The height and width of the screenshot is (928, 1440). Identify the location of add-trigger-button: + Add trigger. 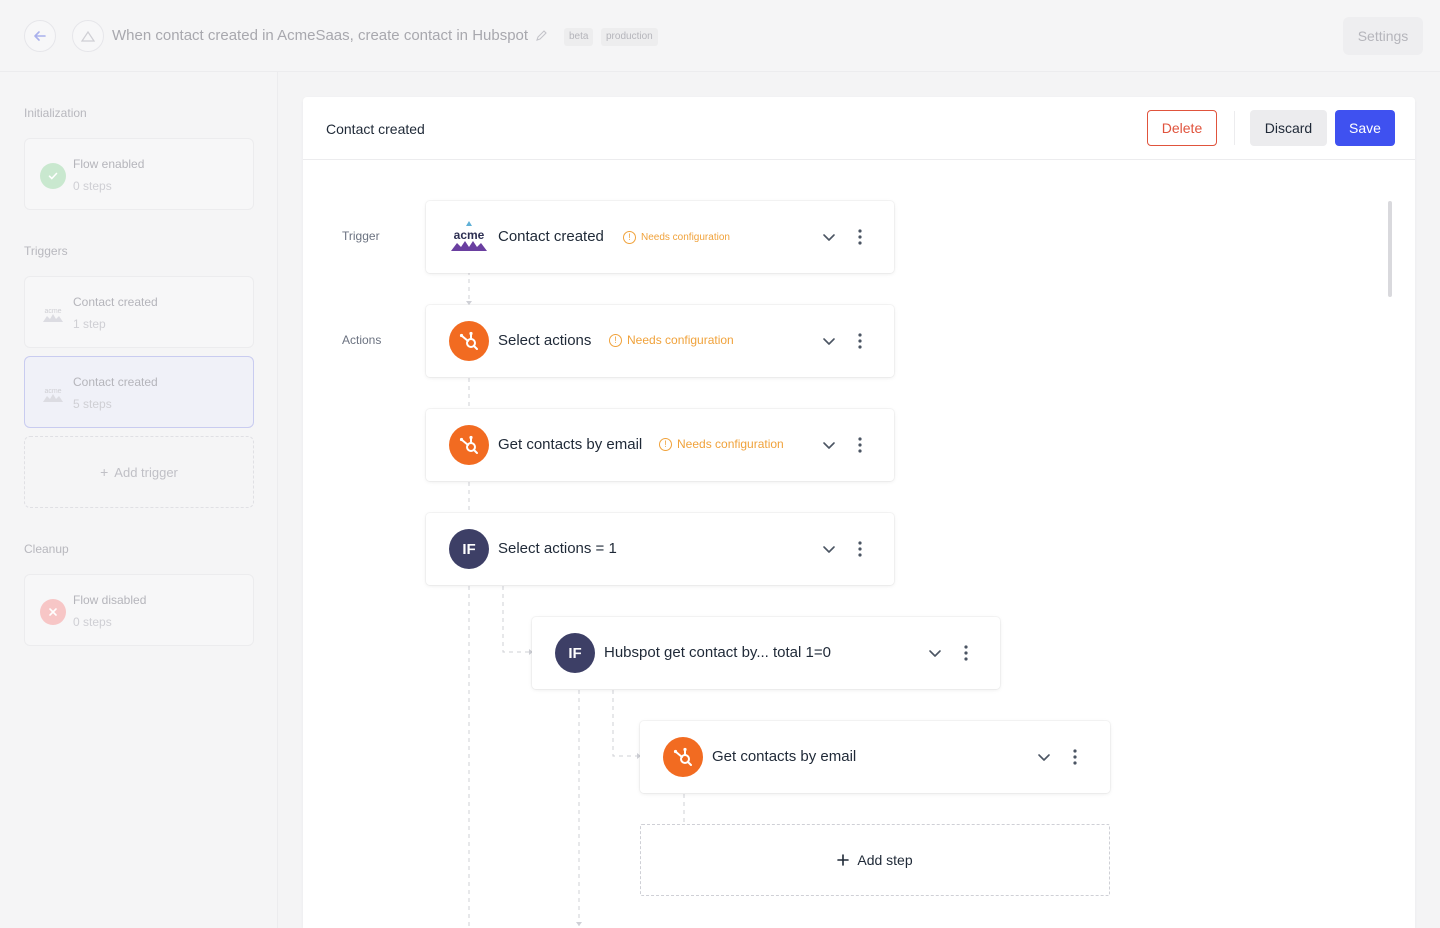
(139, 472).